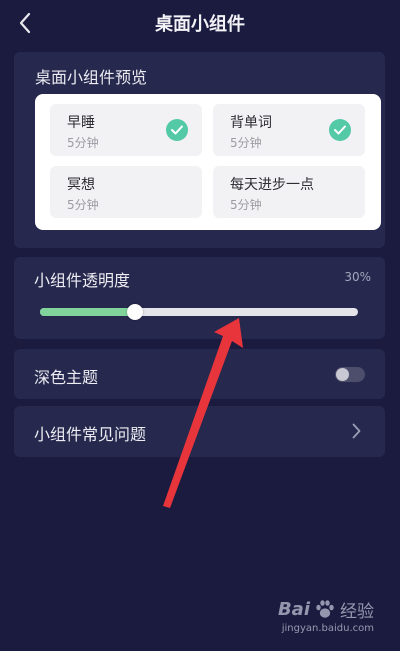  What do you see at coordinates (199, 312) in the screenshot?
I see `opacity-slider` at bounding box center [199, 312].